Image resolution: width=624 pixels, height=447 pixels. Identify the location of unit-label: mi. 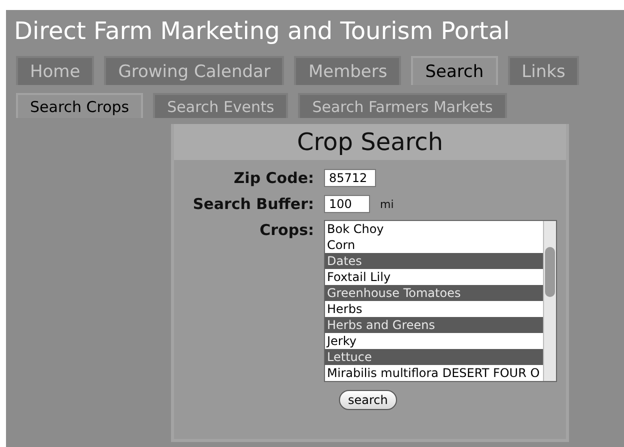
(387, 204).